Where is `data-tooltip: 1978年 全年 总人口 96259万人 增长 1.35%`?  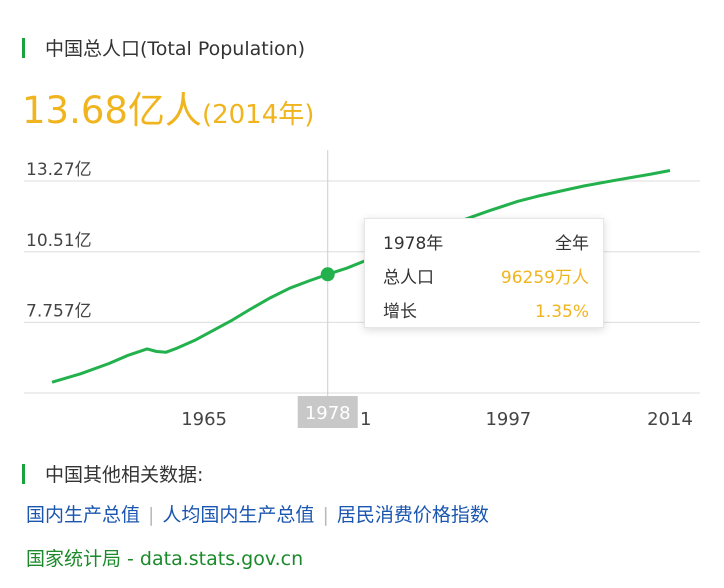 data-tooltip: 1978年 全年 总人口 96259万人 增长 1.35% is located at coordinates (484, 273).